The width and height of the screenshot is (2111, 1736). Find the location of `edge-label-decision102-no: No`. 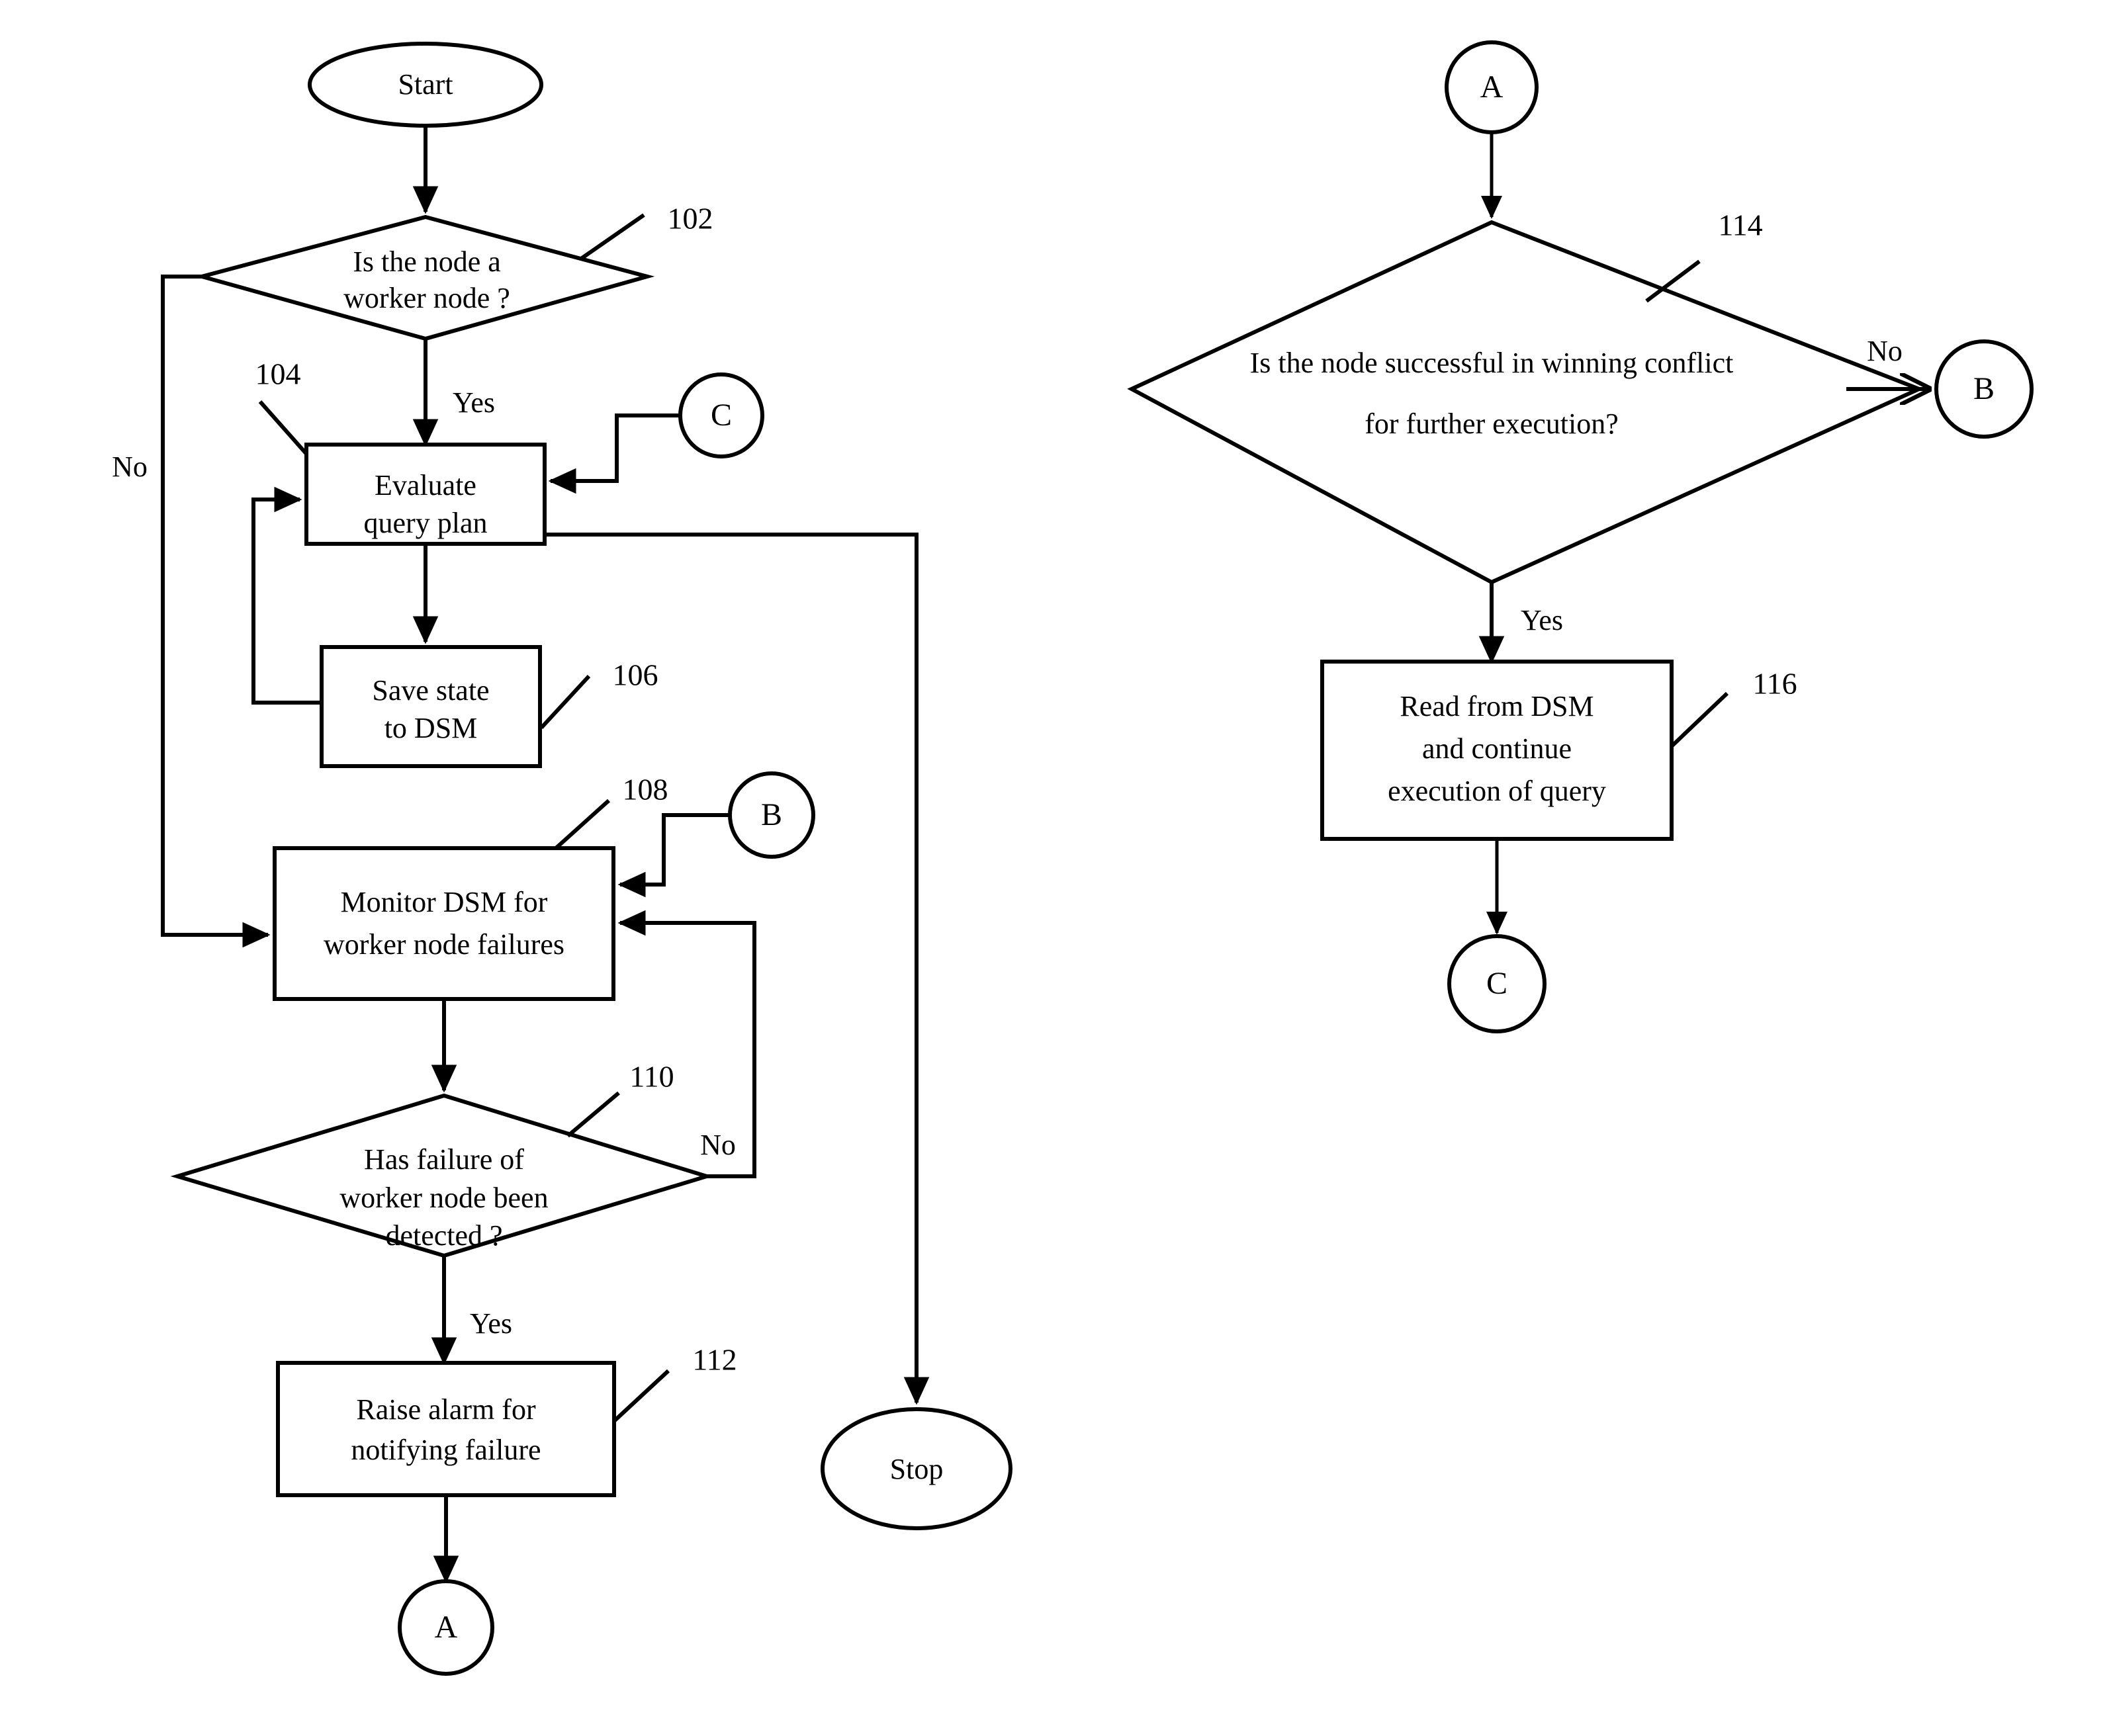

edge-label-decision102-no: No is located at coordinates (130, 467).